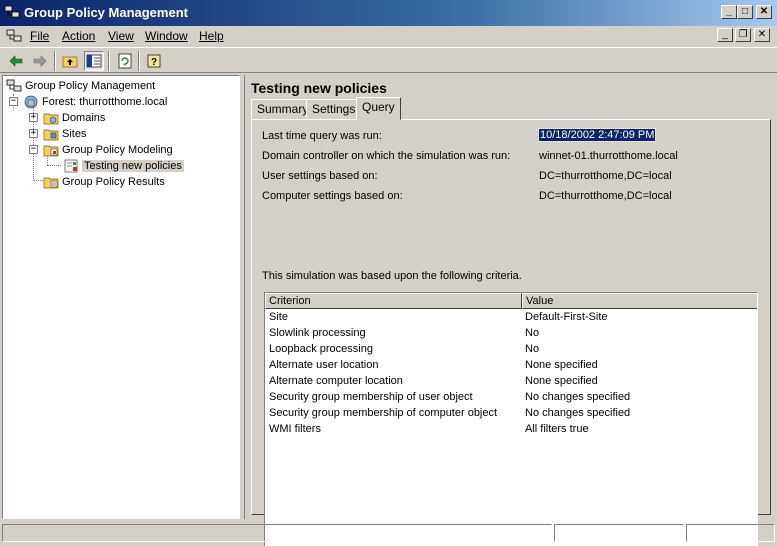 This screenshot has width=777, height=546. I want to click on refresh-icon, so click(125, 61).